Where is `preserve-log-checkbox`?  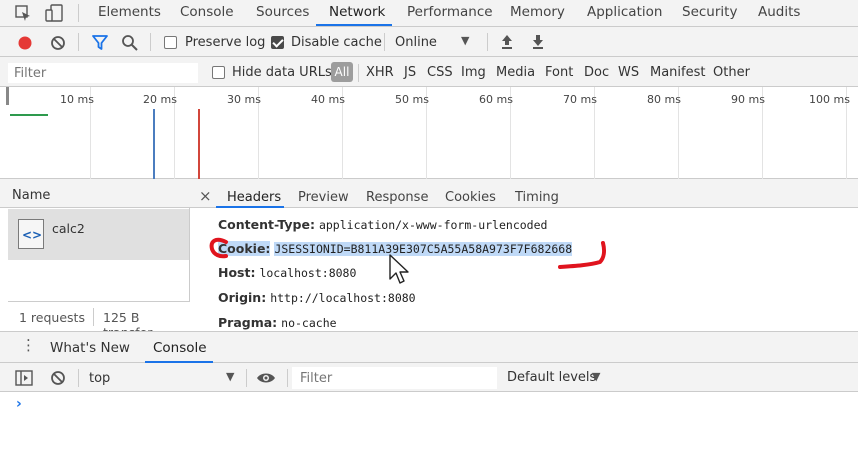
preserve-log-checkbox is located at coordinates (170, 42).